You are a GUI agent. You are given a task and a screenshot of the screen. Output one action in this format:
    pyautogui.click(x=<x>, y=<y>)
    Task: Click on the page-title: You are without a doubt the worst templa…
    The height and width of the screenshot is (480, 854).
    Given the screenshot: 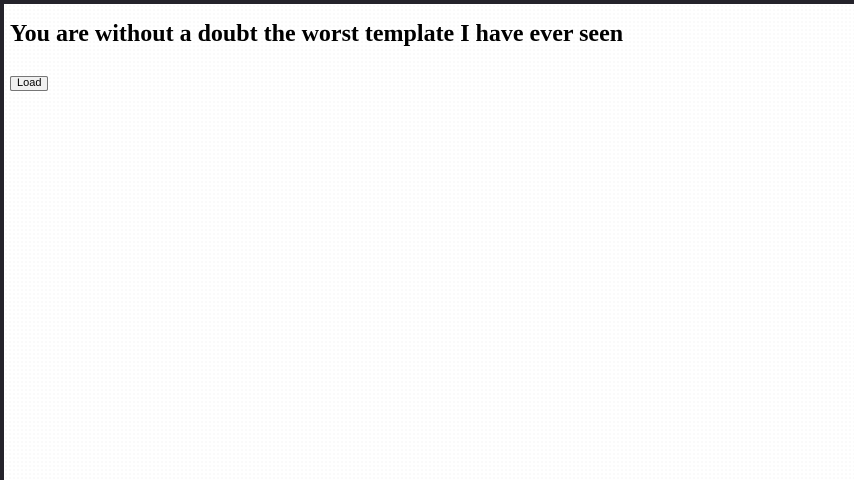 What is the action you would take?
    pyautogui.click(x=317, y=34)
    